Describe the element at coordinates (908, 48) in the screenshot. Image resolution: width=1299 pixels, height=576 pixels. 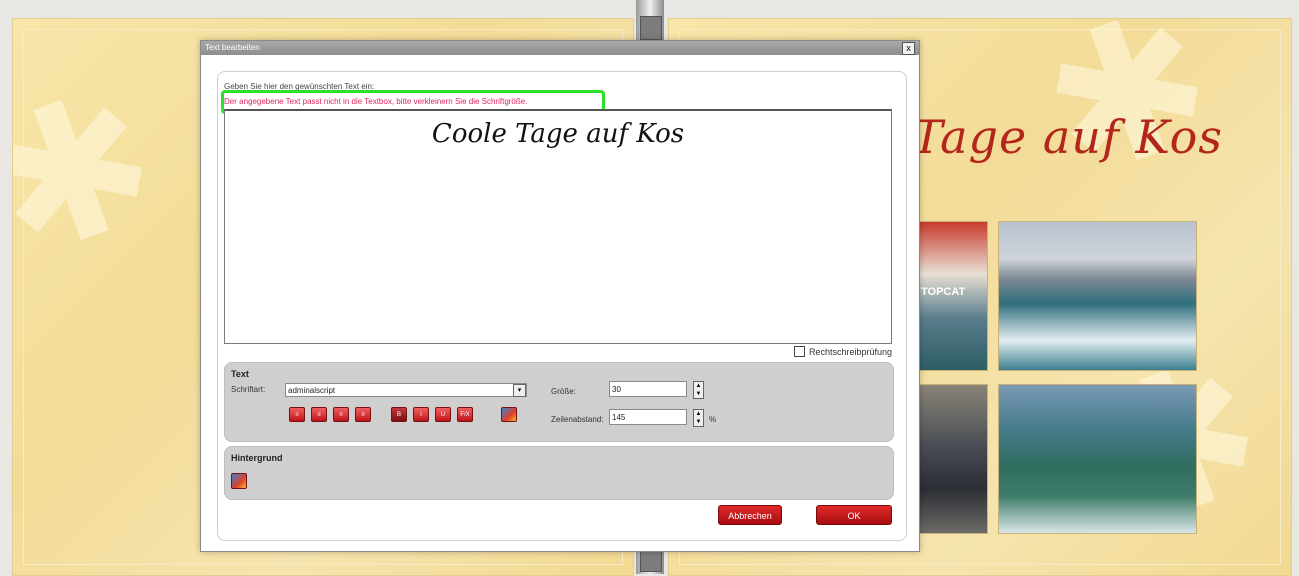
I see `close-icon: x` at that location.